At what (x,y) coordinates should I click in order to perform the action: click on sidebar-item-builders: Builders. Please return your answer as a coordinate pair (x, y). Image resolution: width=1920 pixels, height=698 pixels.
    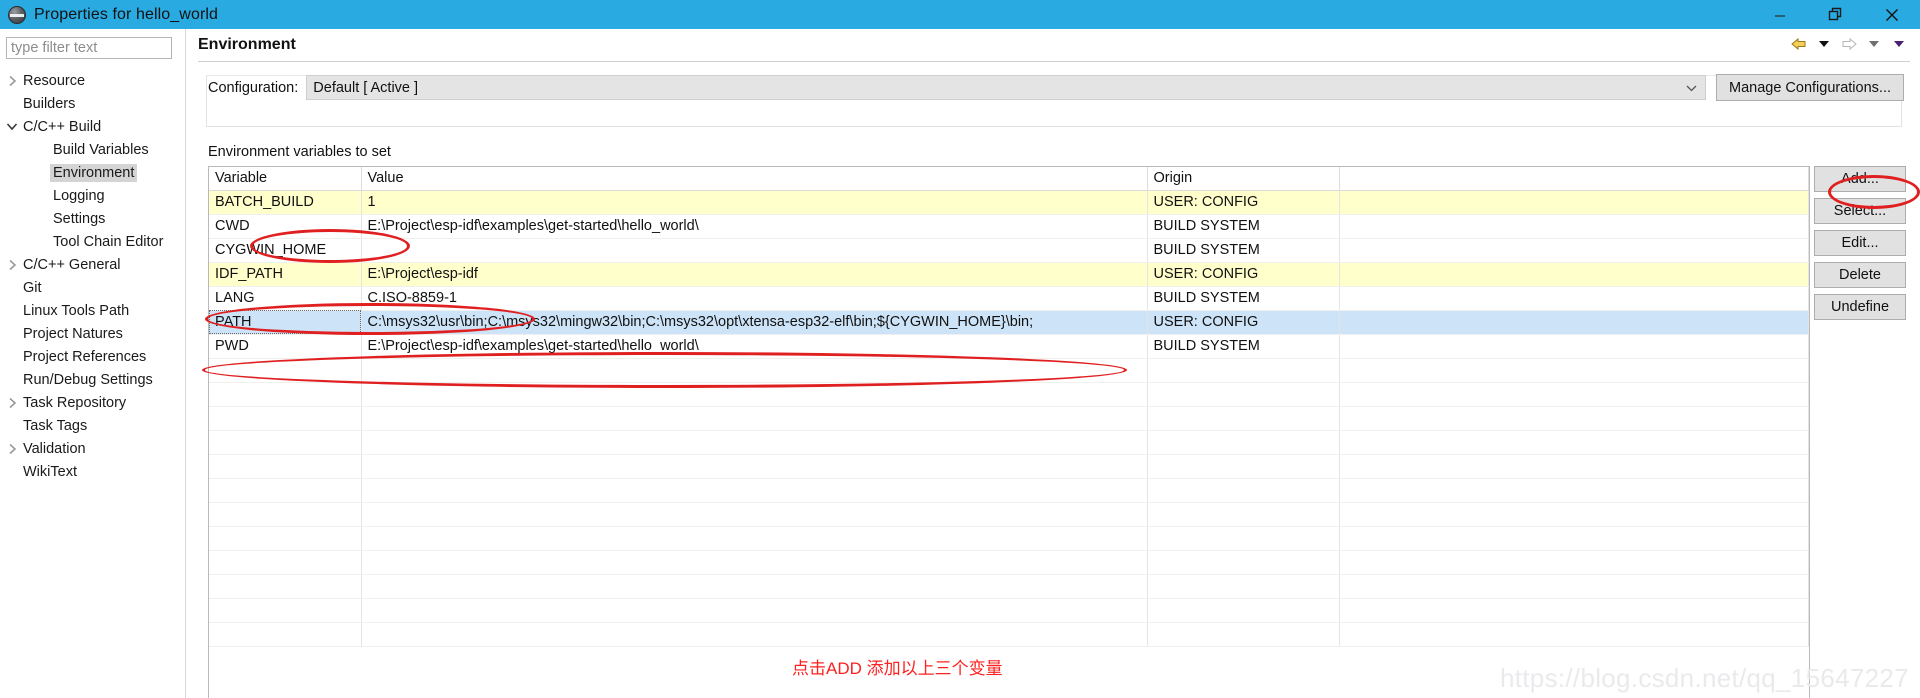
    Looking at the image, I should click on (92, 103).